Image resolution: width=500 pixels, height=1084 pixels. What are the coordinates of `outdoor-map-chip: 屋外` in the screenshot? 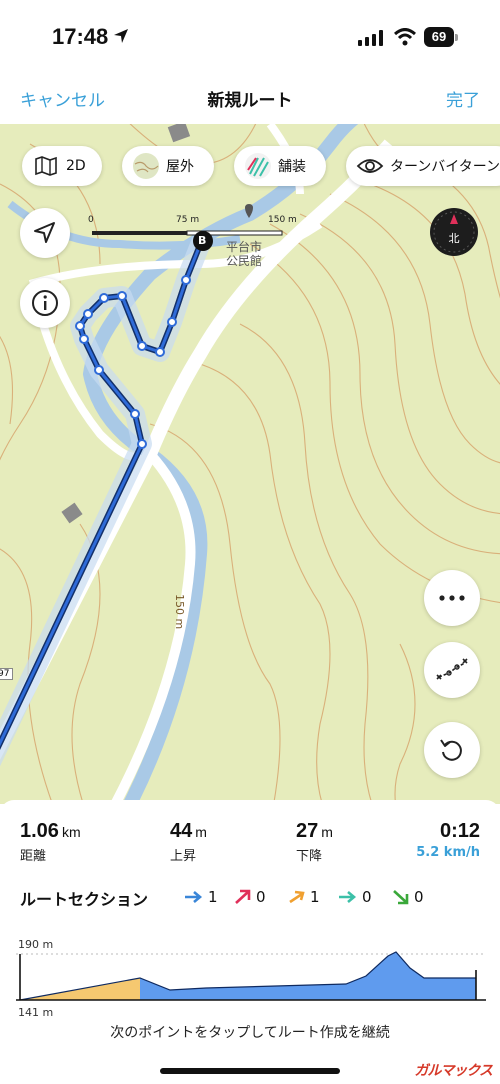 It's located at (168, 166).